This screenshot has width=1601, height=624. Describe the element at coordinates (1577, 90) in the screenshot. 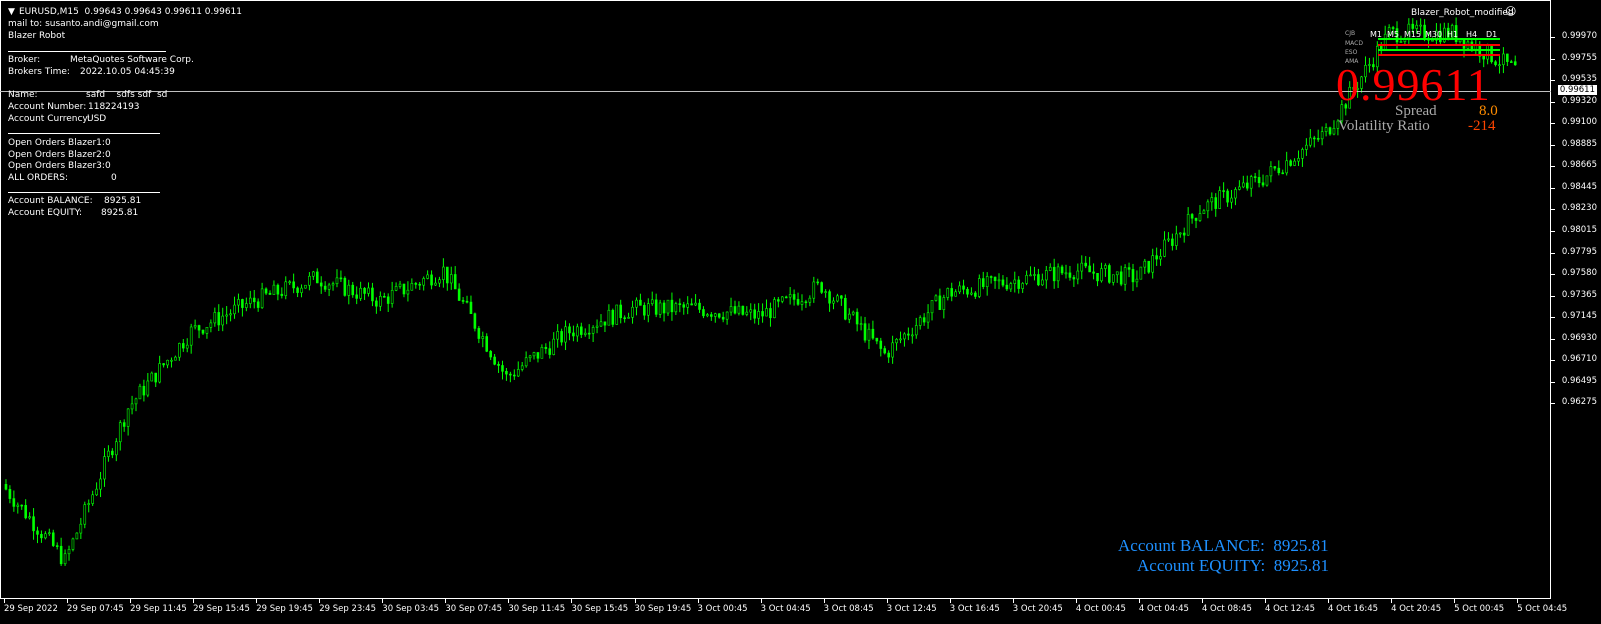

I see `current-price-label: 0.99611` at that location.